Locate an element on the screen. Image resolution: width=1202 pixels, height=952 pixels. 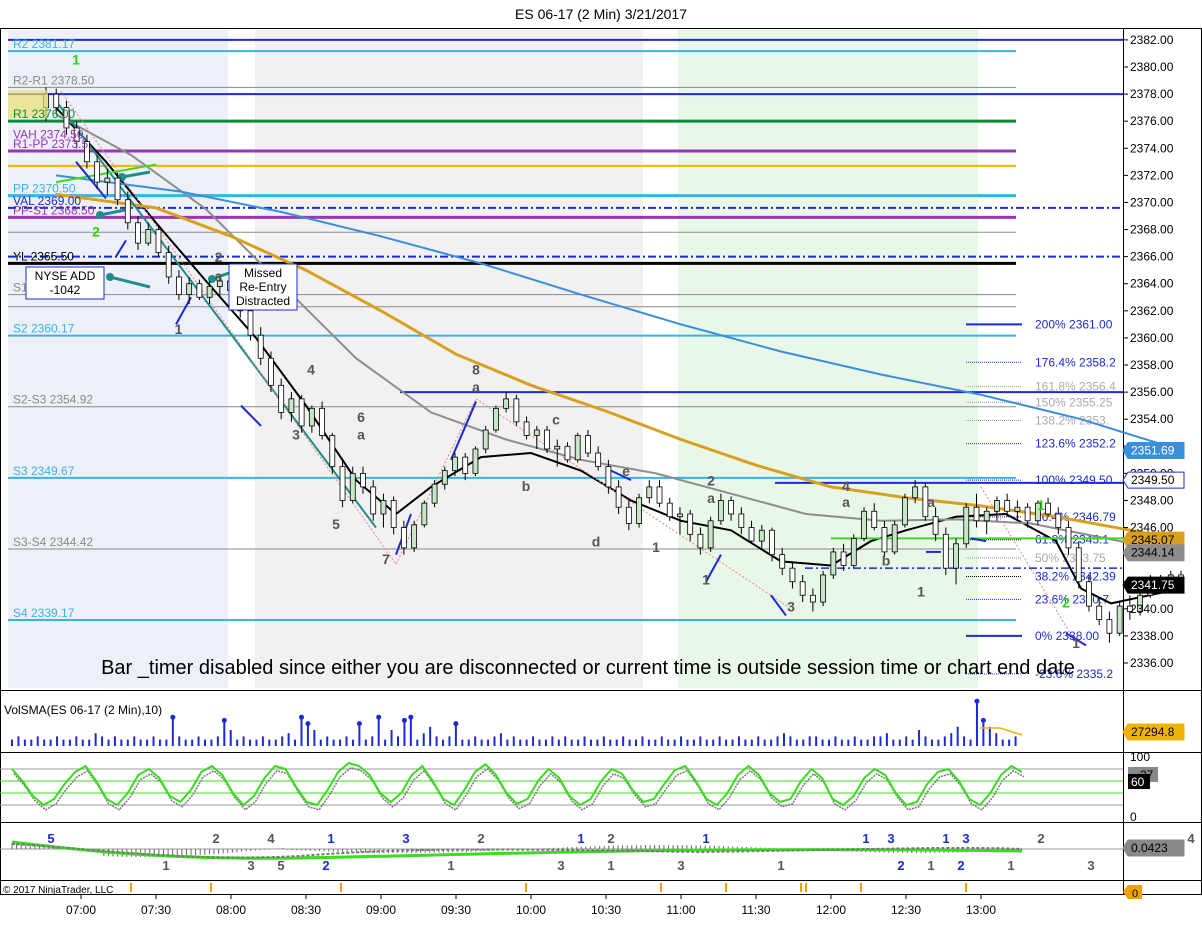
macd-badge: 0.0423 is located at coordinates (1153, 848).